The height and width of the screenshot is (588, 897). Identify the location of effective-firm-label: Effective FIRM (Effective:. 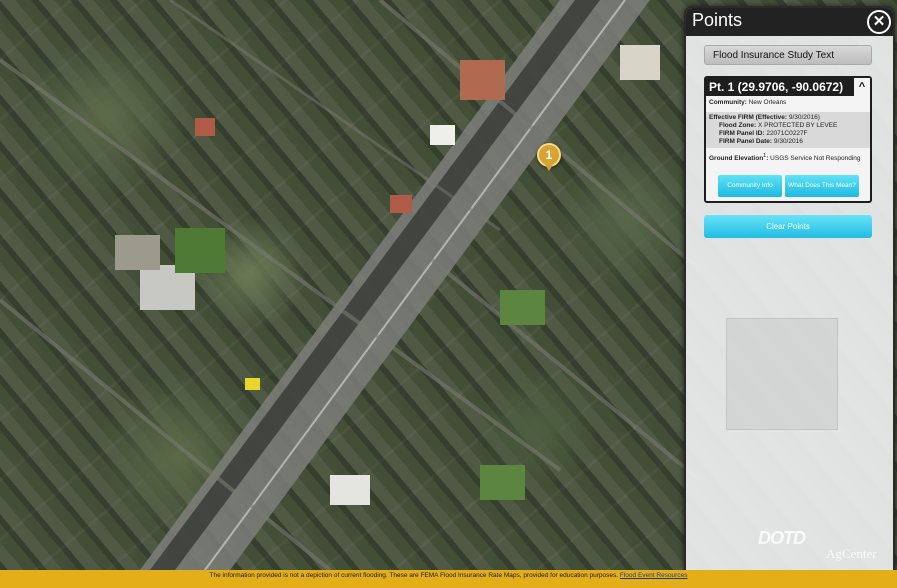
(748, 117).